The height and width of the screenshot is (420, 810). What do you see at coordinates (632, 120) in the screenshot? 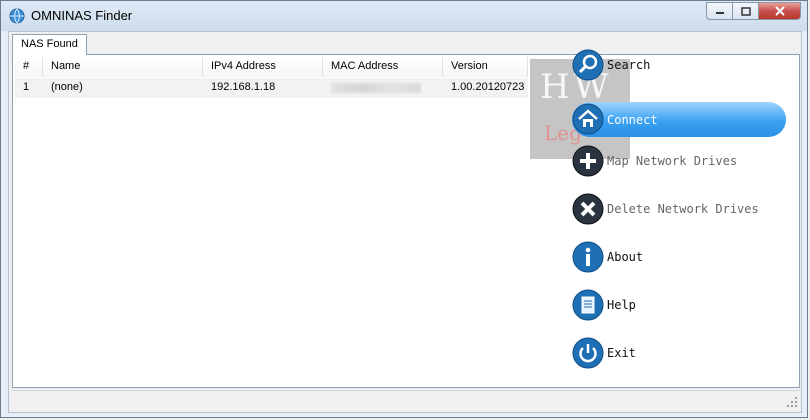
I see `connect-label: Connect` at bounding box center [632, 120].